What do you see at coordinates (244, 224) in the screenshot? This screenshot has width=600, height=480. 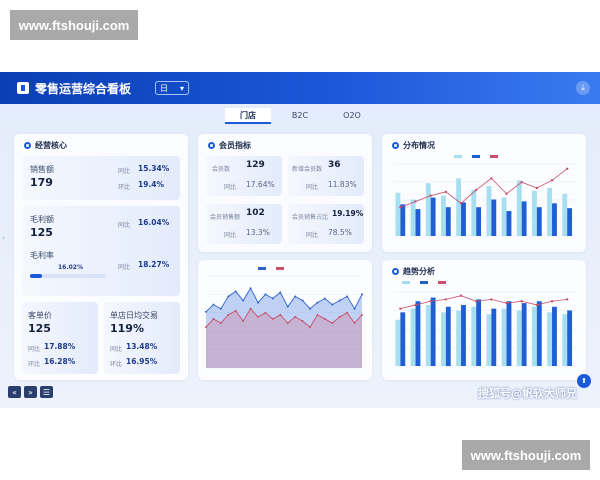 I see `member-sales-block: 会员销售额 102 同比 13.3%` at bounding box center [244, 224].